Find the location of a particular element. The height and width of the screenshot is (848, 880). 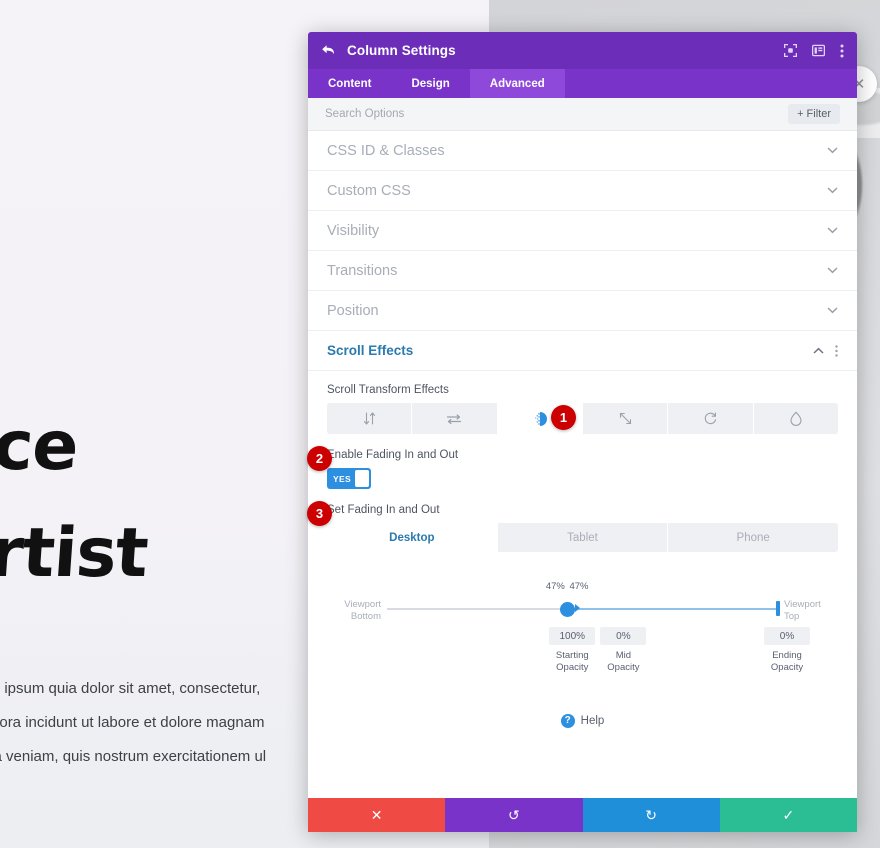

viewport-top-label: Viewport Top is located at coordinates (802, 610).